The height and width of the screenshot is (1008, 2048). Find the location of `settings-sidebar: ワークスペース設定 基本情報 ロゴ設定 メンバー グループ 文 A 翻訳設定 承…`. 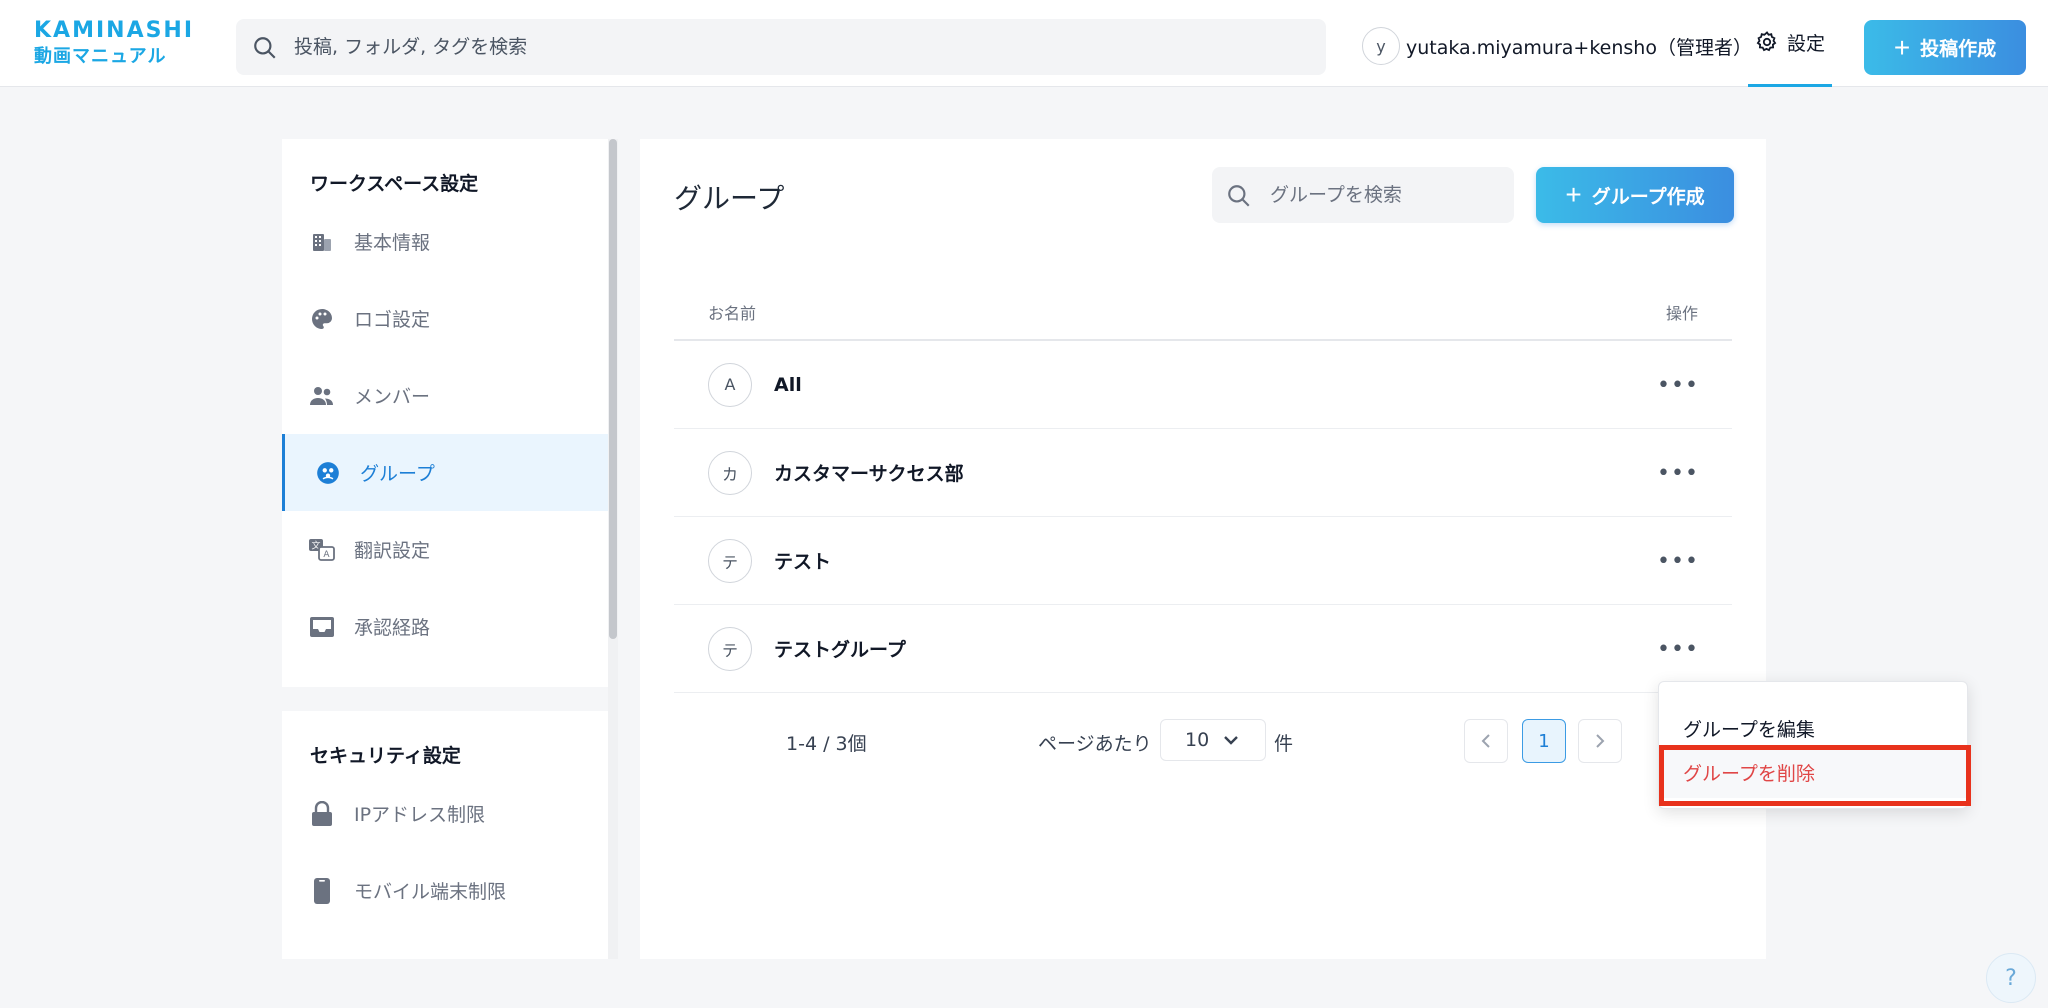

settings-sidebar: ワークスペース設定 基本情報 ロゴ設定 メンバー グループ 文 A 翻訳設定 承… is located at coordinates (445, 549).